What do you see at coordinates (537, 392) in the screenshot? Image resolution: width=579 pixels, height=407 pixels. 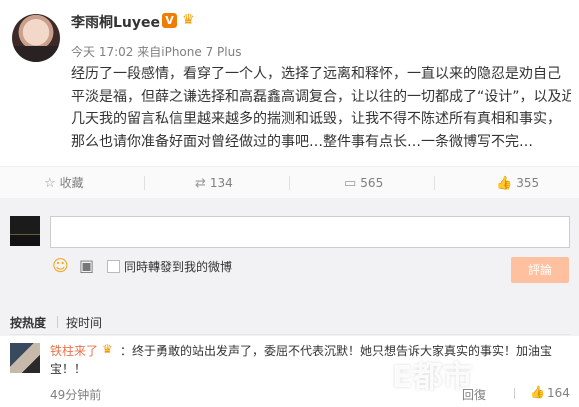 I see `comment-like-icon: 👍` at bounding box center [537, 392].